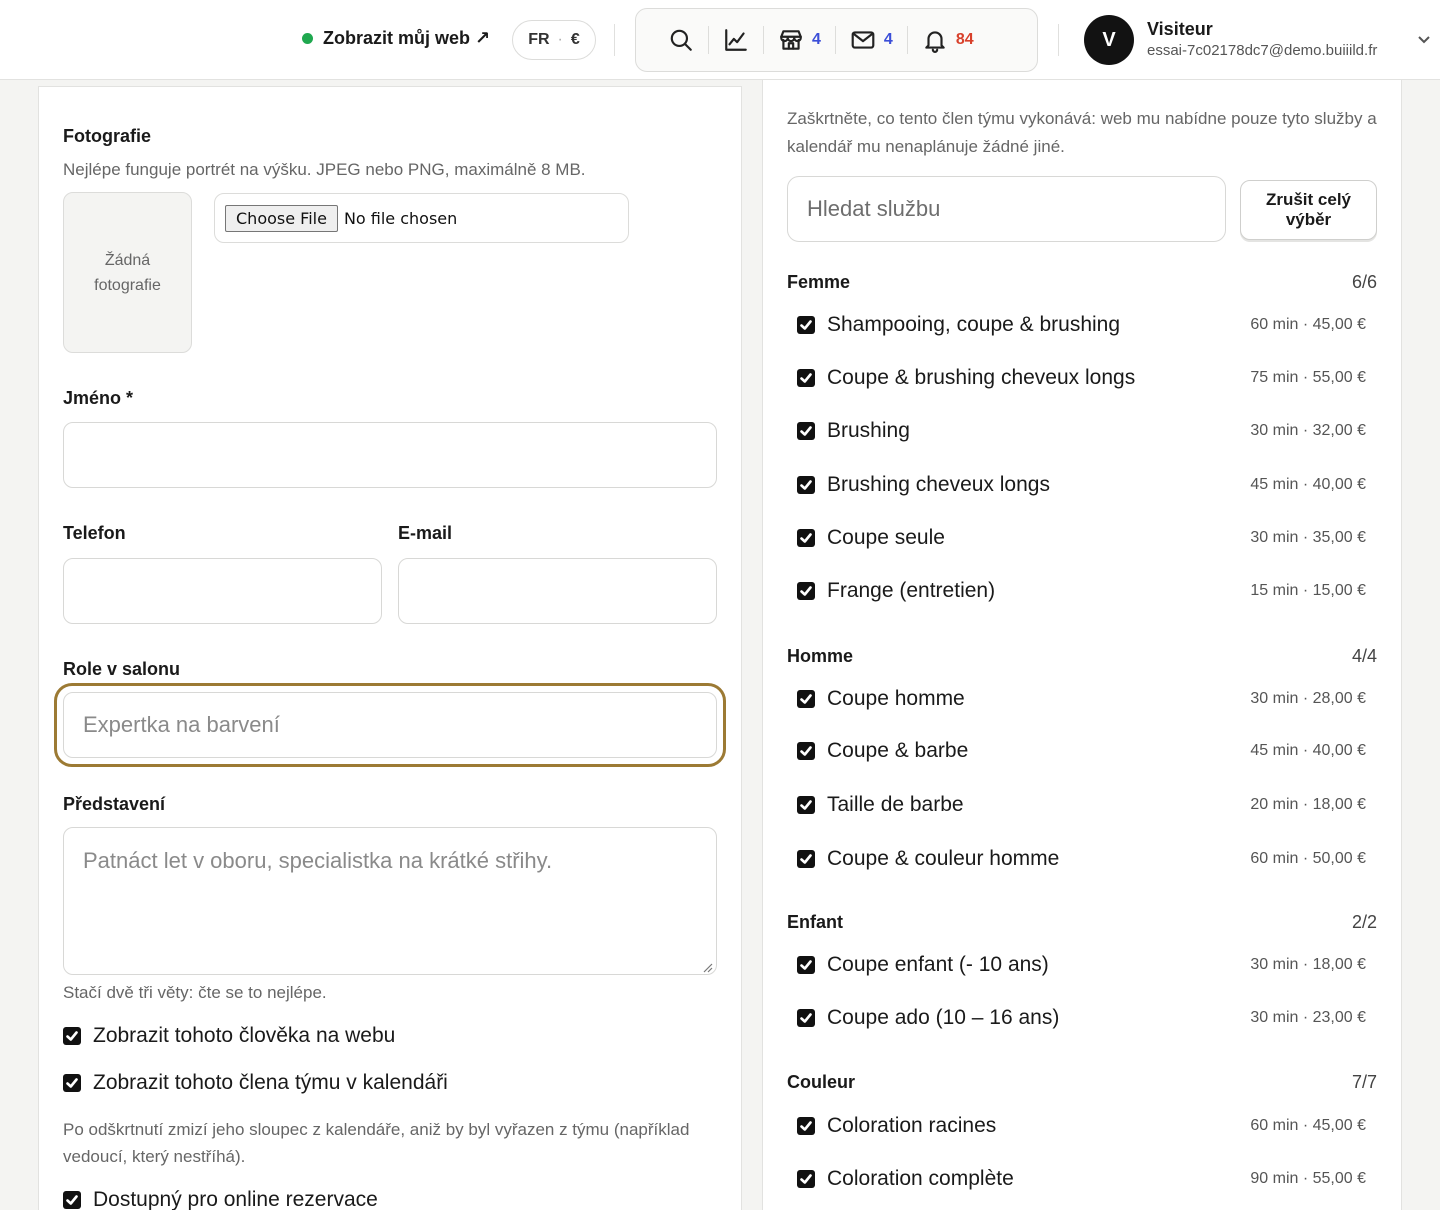  What do you see at coordinates (938, 964) in the screenshot?
I see `service-name: Coupe enfant (- 10 ans)` at bounding box center [938, 964].